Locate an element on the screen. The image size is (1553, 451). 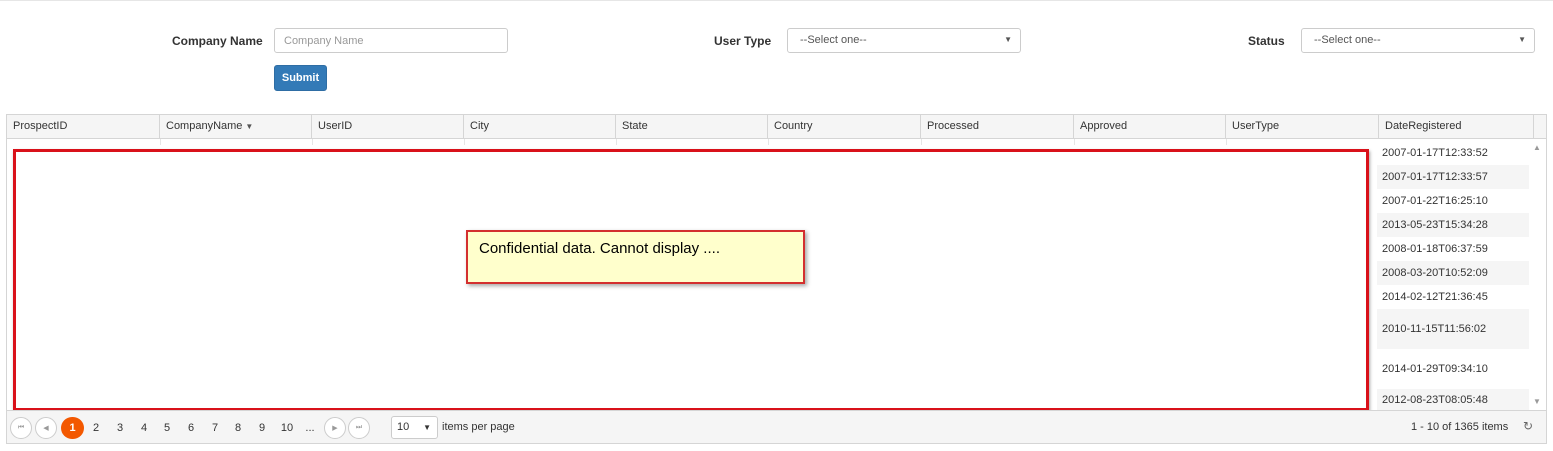
page-button-4: 4 is located at coordinates (144, 428).